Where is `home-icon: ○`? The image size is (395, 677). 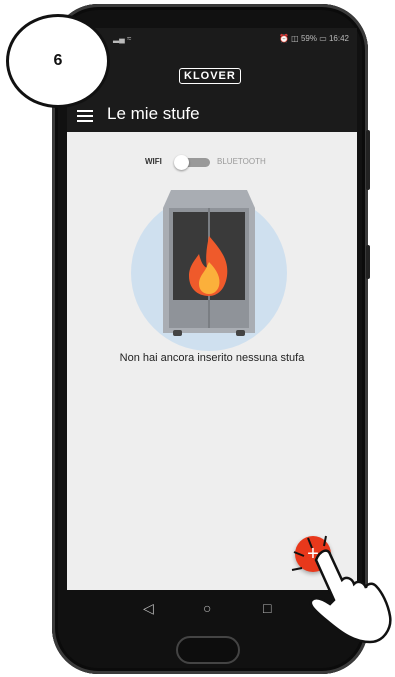 home-icon: ○ is located at coordinates (207, 608).